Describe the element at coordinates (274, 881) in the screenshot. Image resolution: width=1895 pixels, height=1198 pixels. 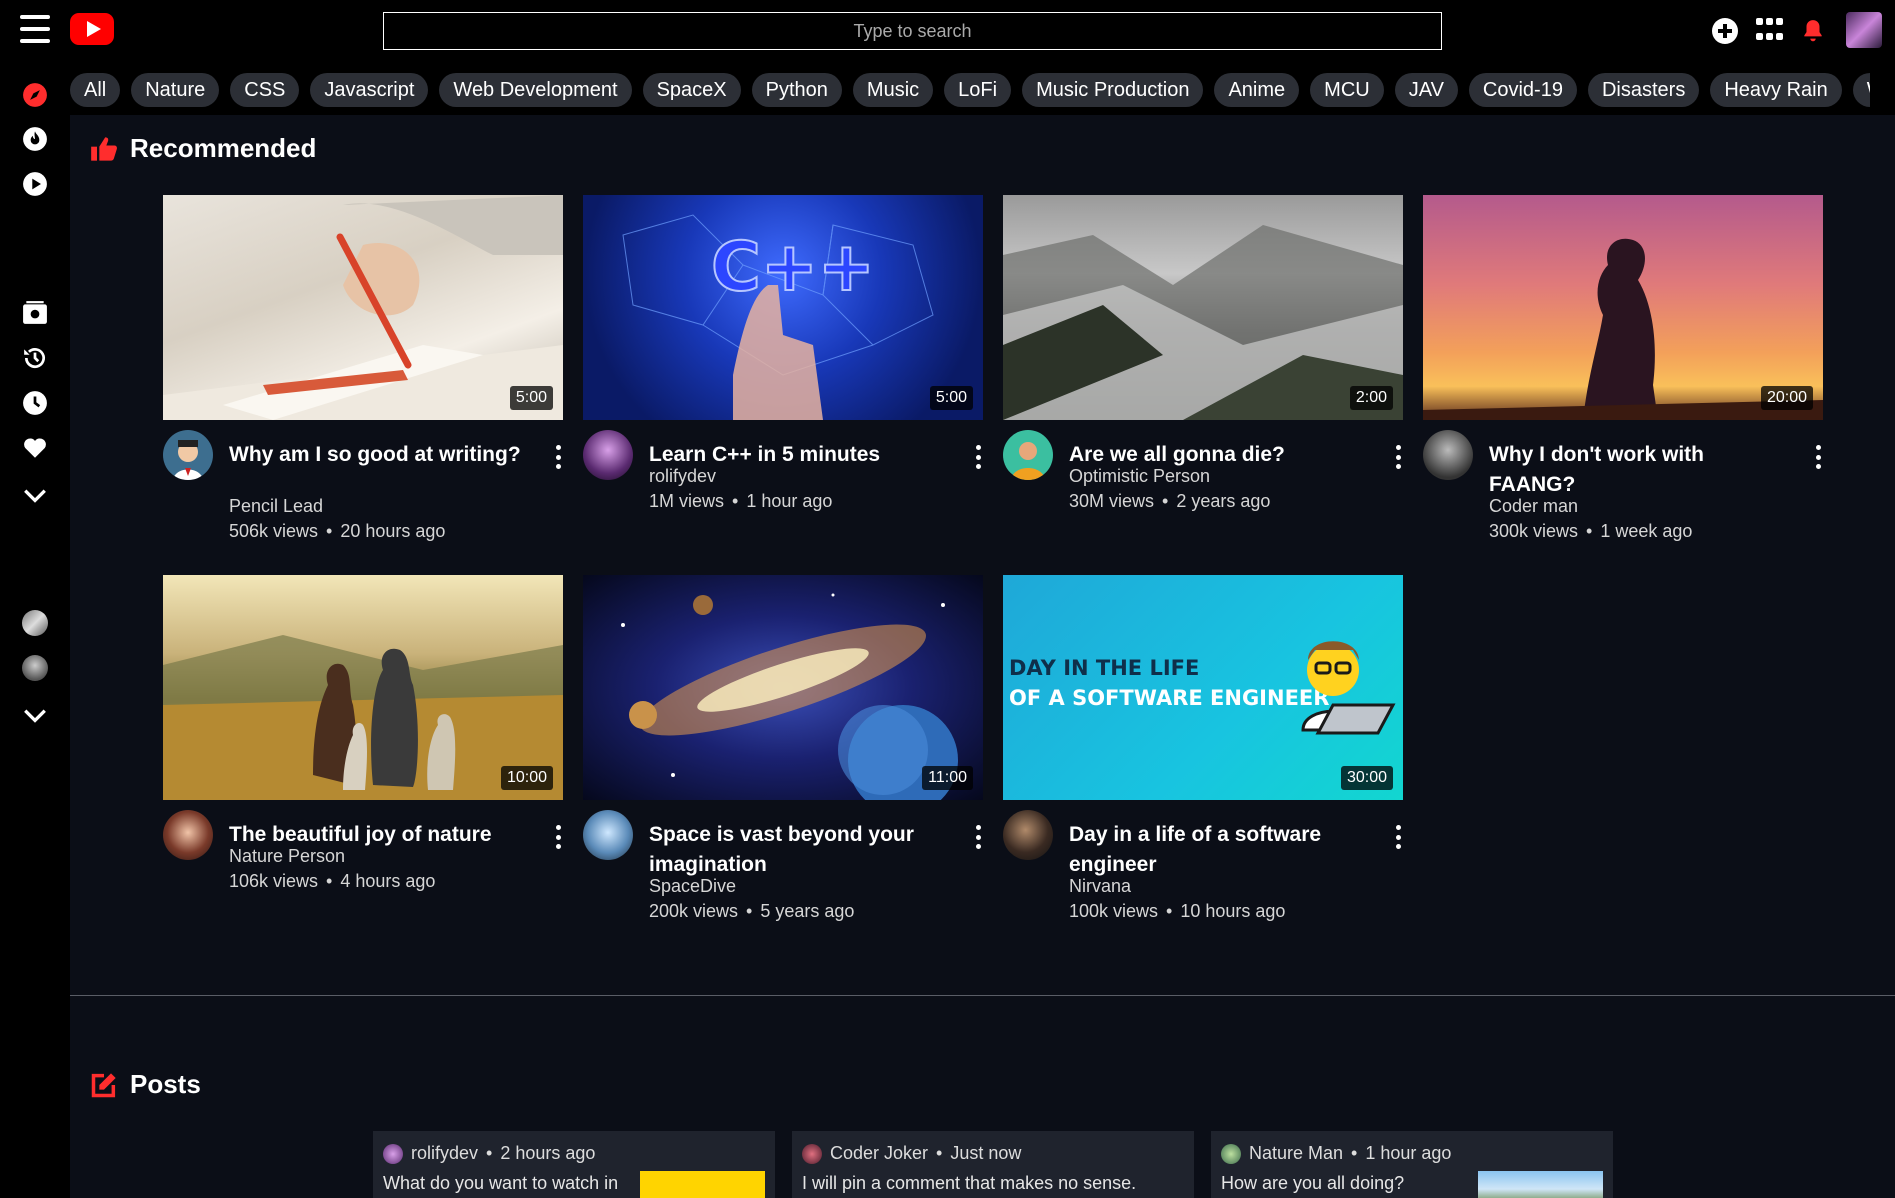
I see `view-count: 106k views` at that location.